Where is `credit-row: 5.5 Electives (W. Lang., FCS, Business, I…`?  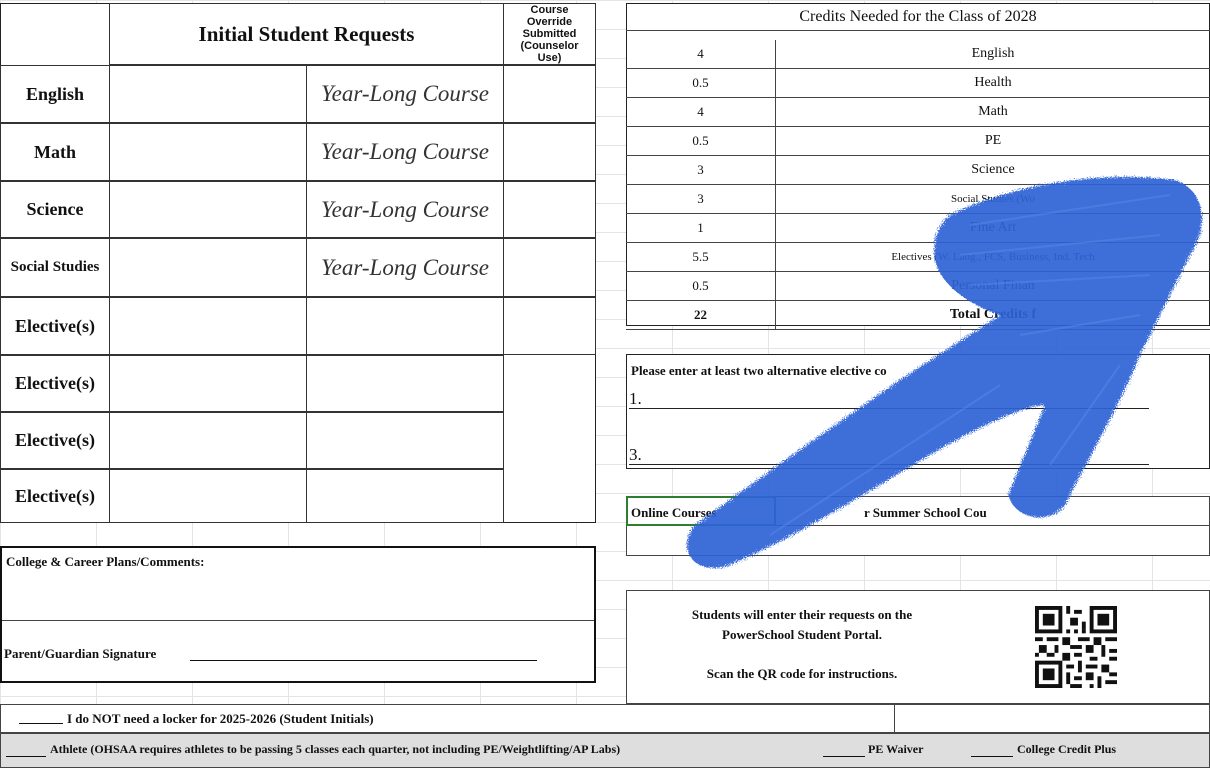
credit-row: 5.5 Electives (W. Lang., FCS, Business, I… is located at coordinates (918, 257).